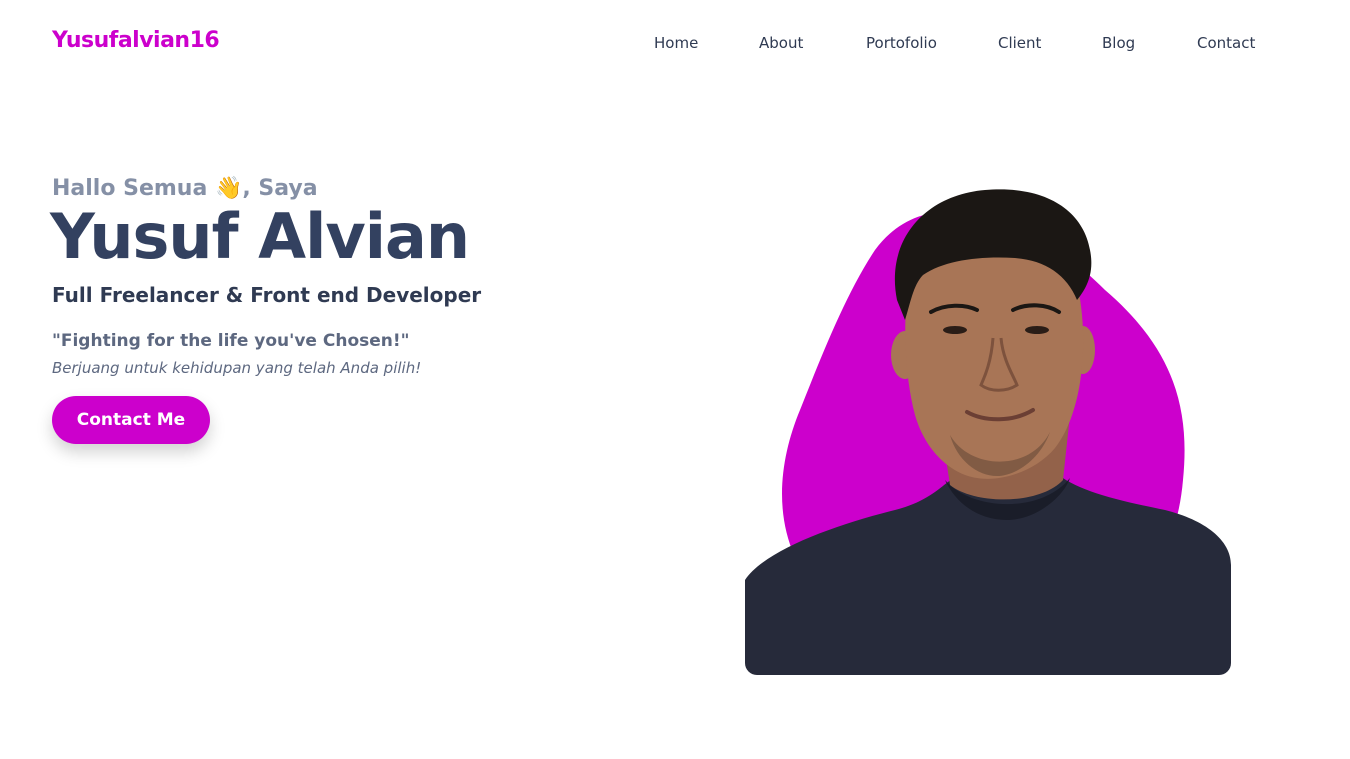 This screenshot has height=759, width=1350. What do you see at coordinates (131, 420) in the screenshot?
I see `contact-me-button: Contact Me` at bounding box center [131, 420].